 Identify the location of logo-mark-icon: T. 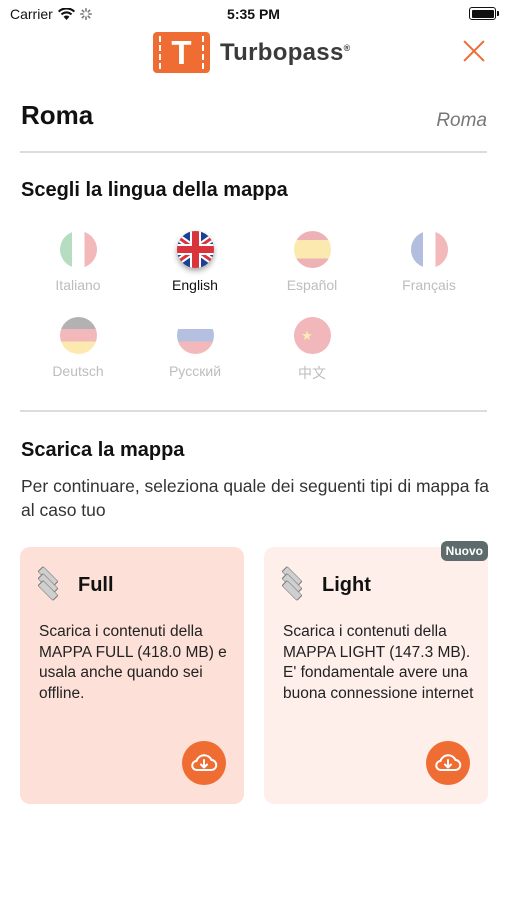
(181, 52).